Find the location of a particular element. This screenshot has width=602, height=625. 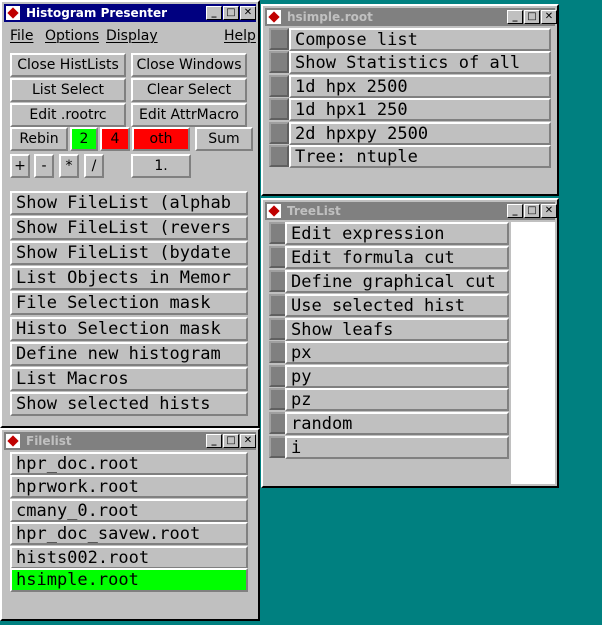

menubar: File Options Display Help is located at coordinates (130, 35).